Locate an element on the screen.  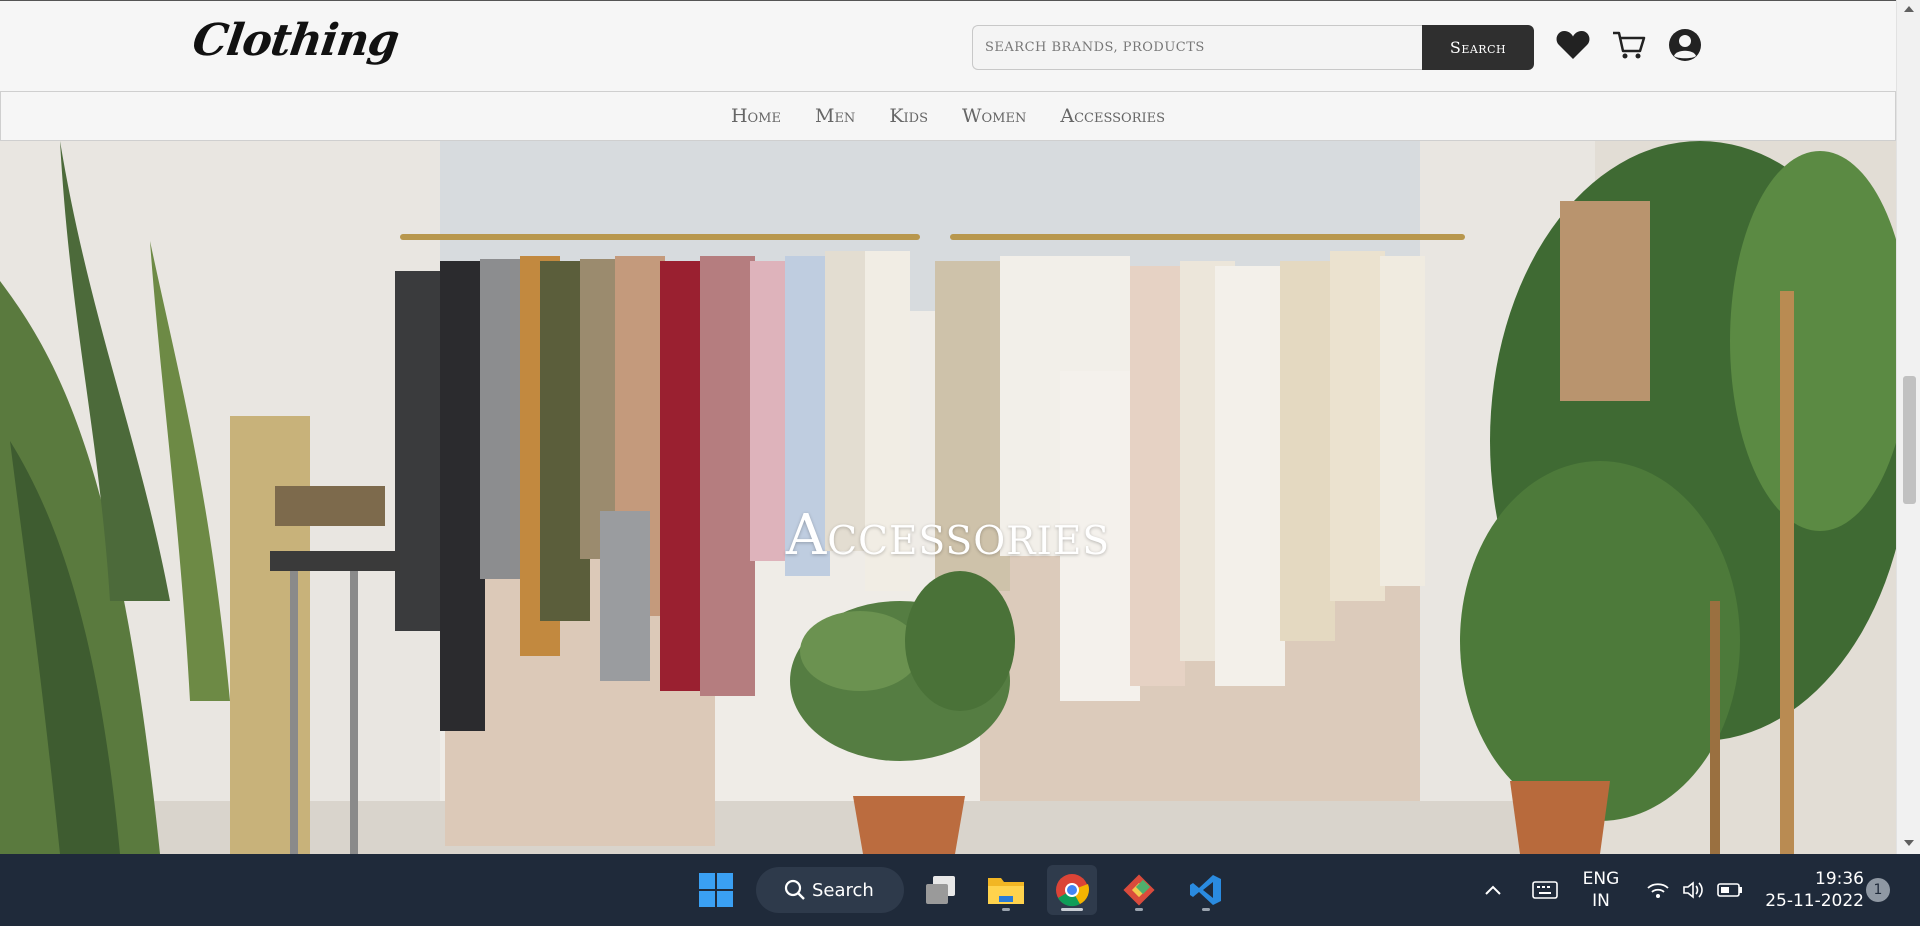
scroll-up-arrow-icon is located at coordinates (1909, 9).